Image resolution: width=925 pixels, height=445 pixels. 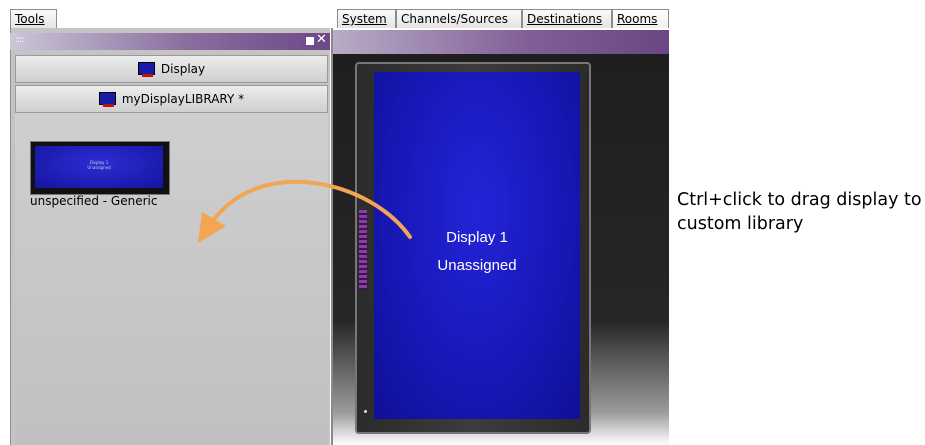 I want to click on tab-channels-sources-label: Channels/Sources, so click(x=455, y=19).